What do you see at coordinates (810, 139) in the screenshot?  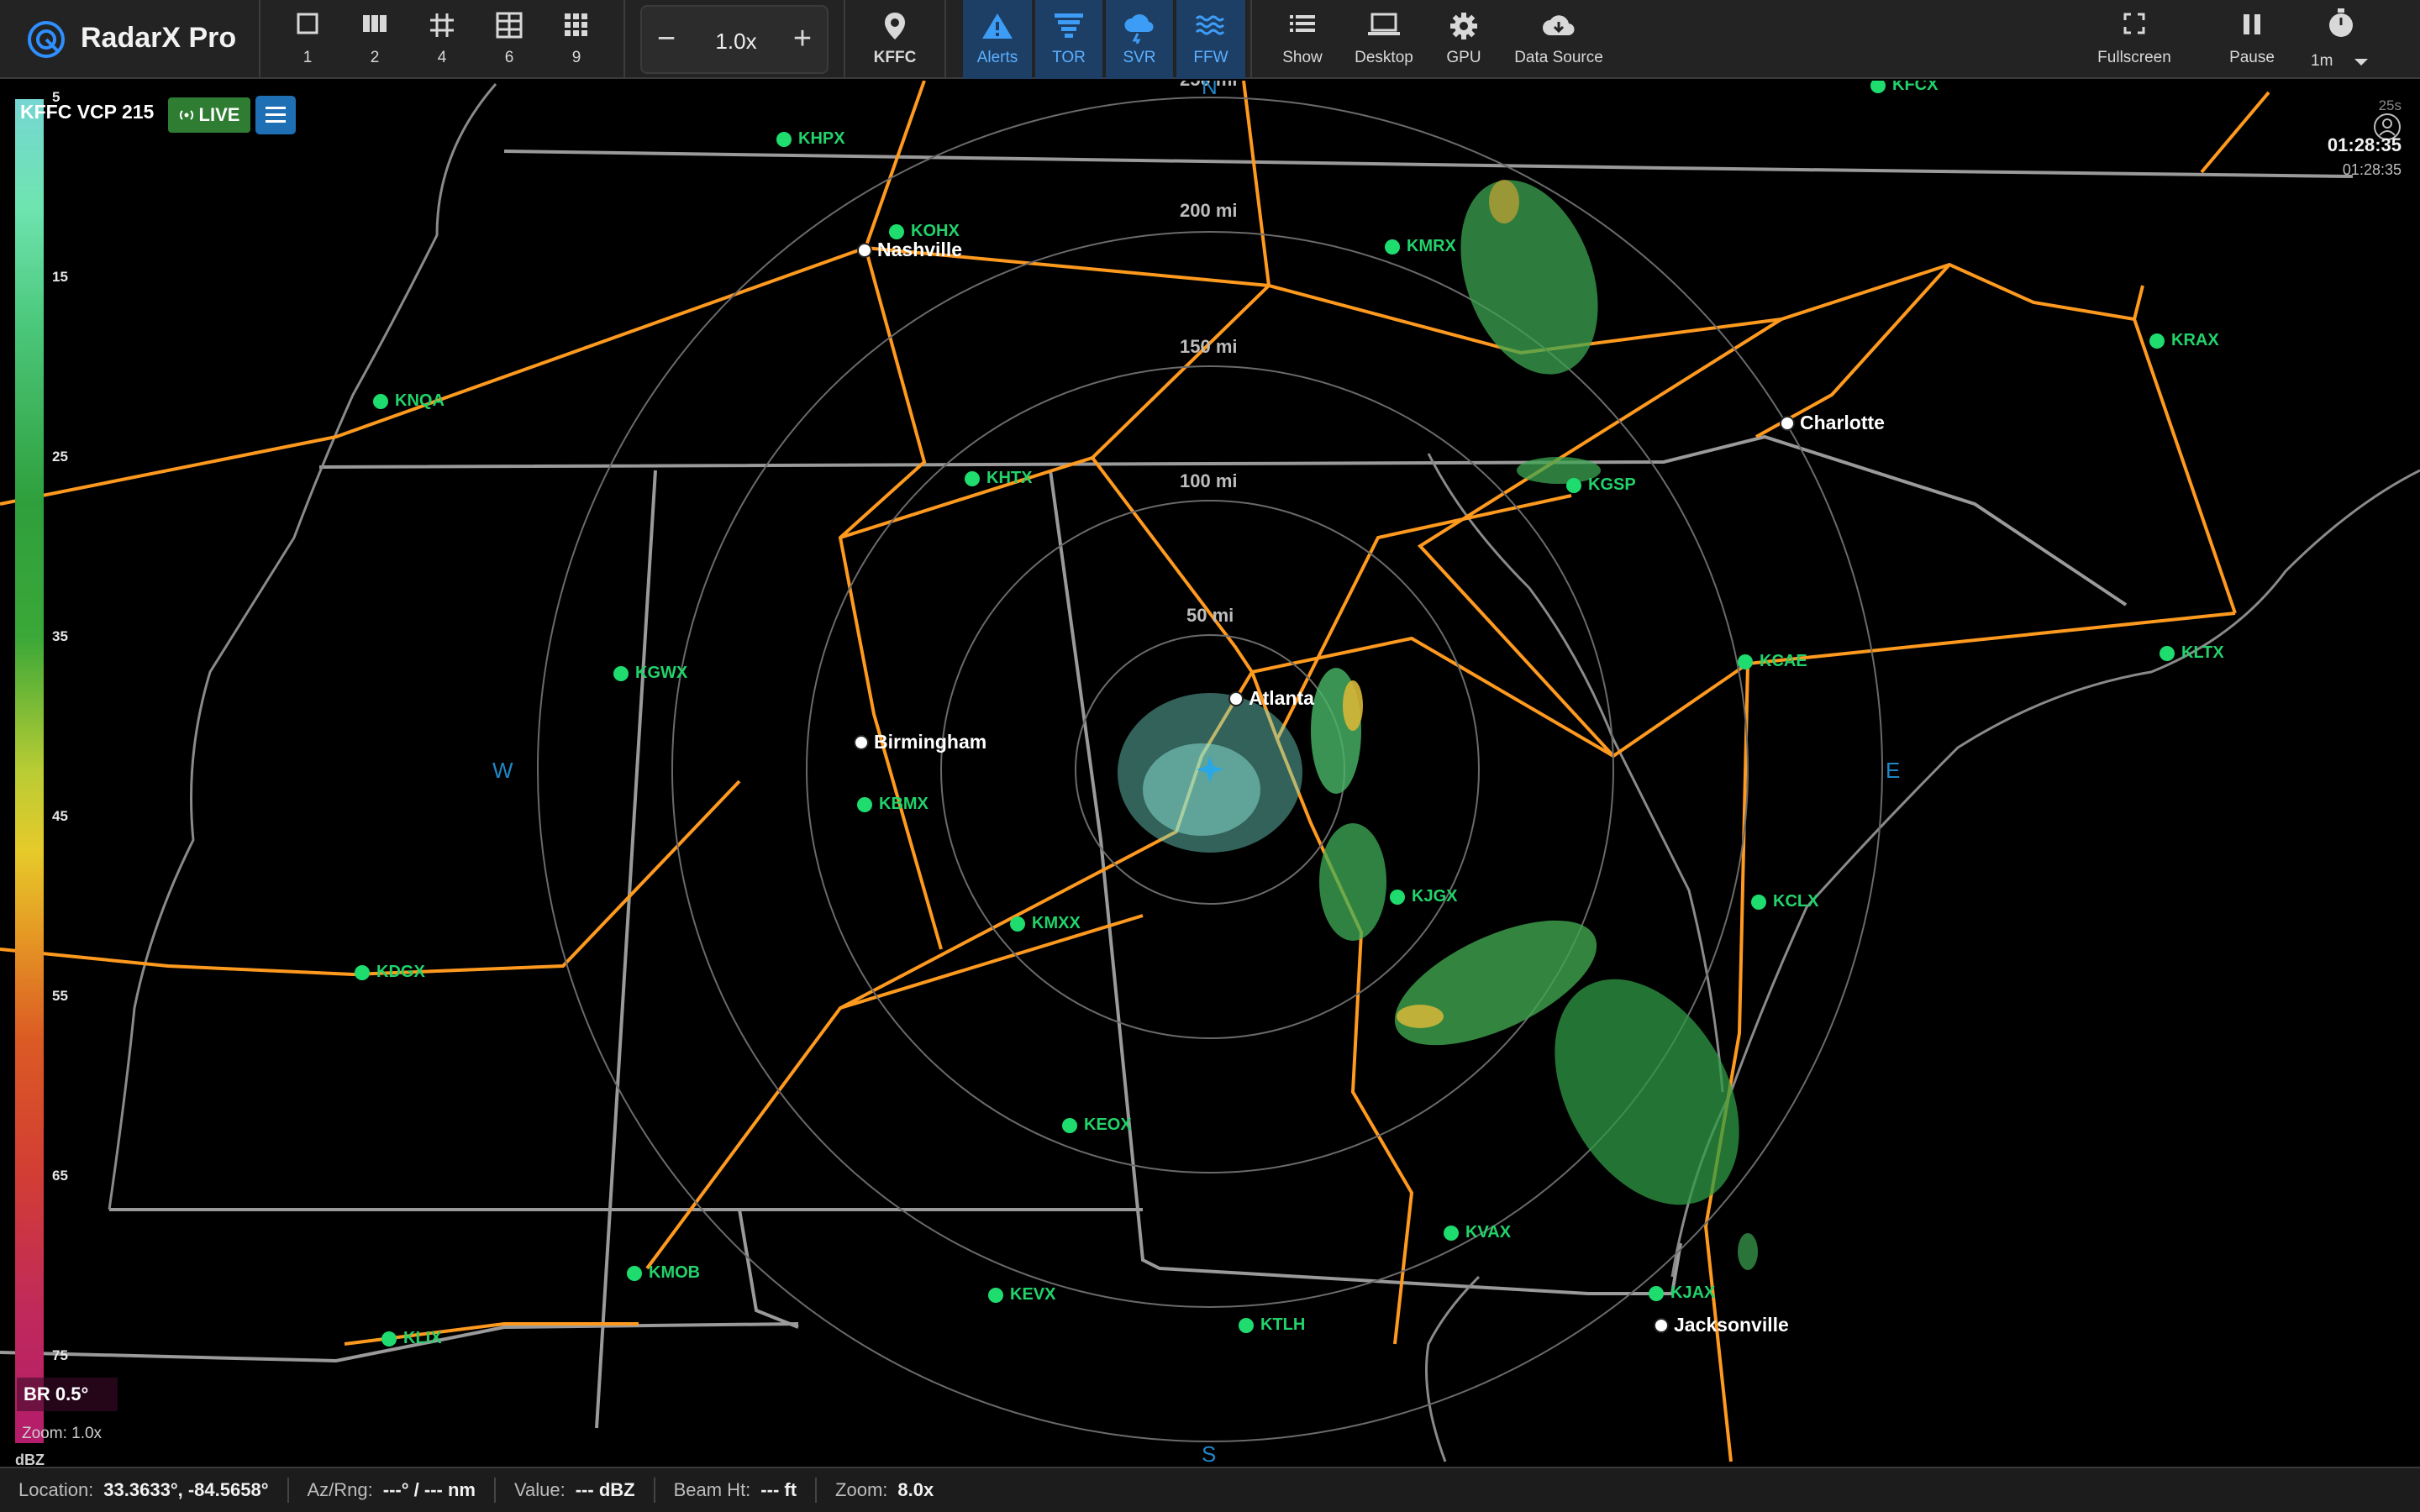 I see `site-khpx: KHPX` at bounding box center [810, 139].